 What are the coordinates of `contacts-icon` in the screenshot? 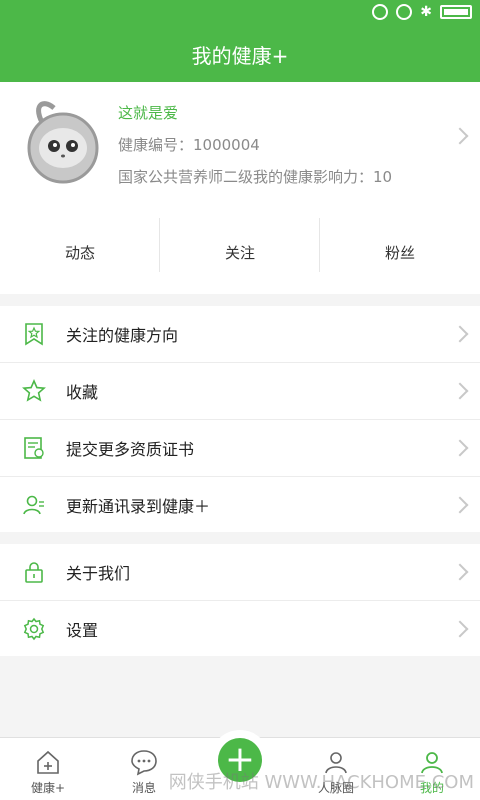 It's located at (33, 505).